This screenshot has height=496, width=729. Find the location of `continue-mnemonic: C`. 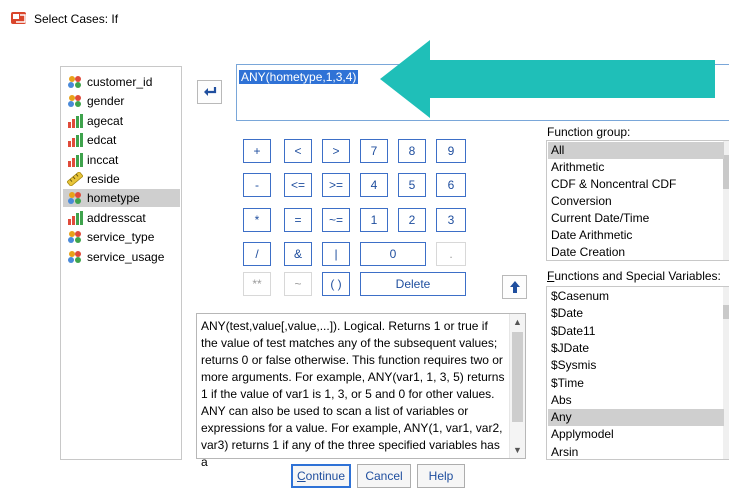

continue-mnemonic: C is located at coordinates (301, 476).